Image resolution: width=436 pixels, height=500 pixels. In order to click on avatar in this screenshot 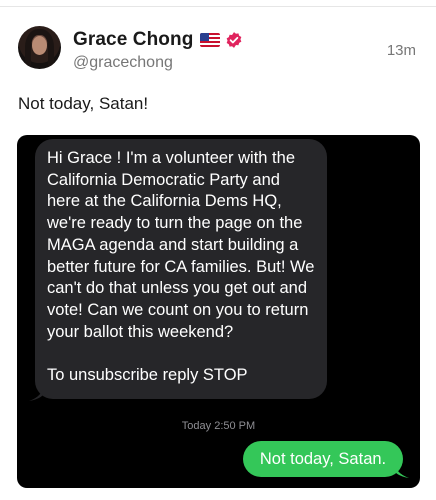, I will do `click(39, 47)`.